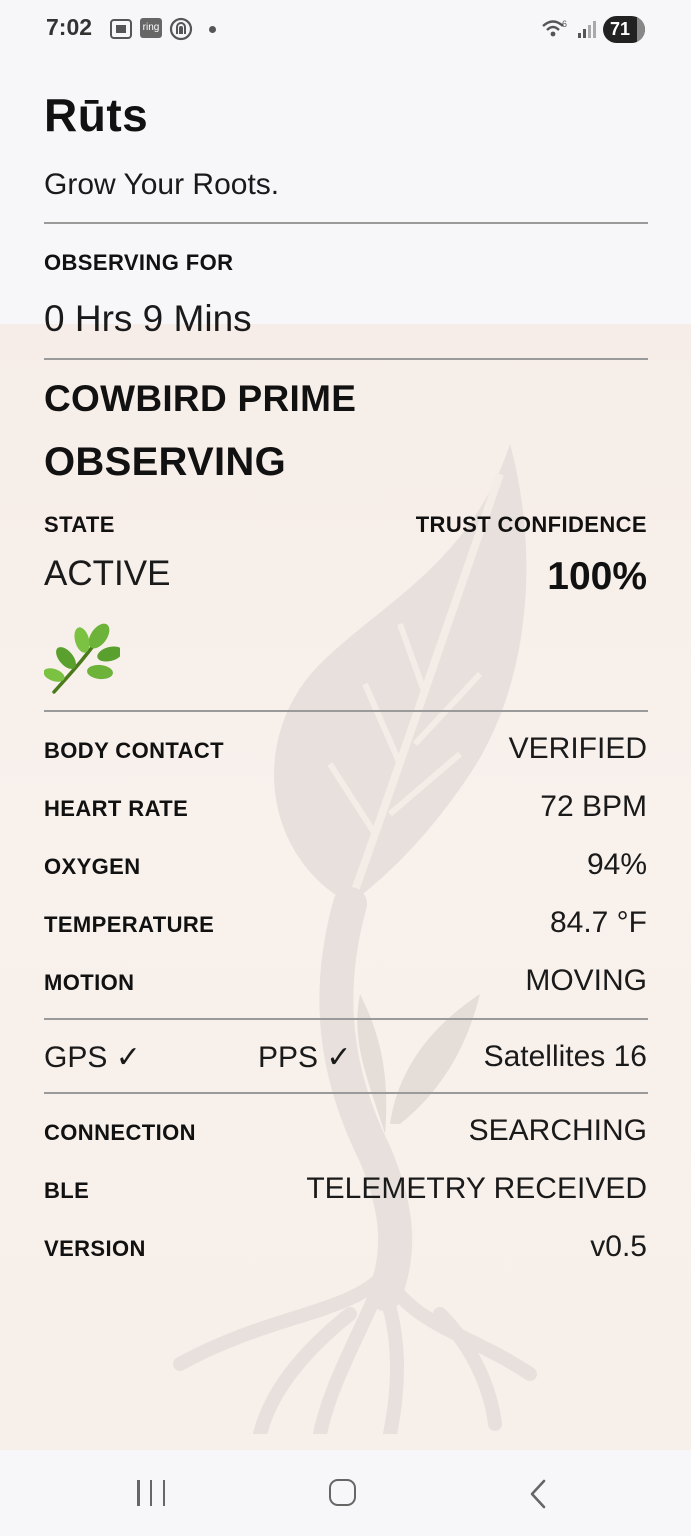 This screenshot has height=1536, width=691. I want to click on nfc-icon, so click(181, 29).